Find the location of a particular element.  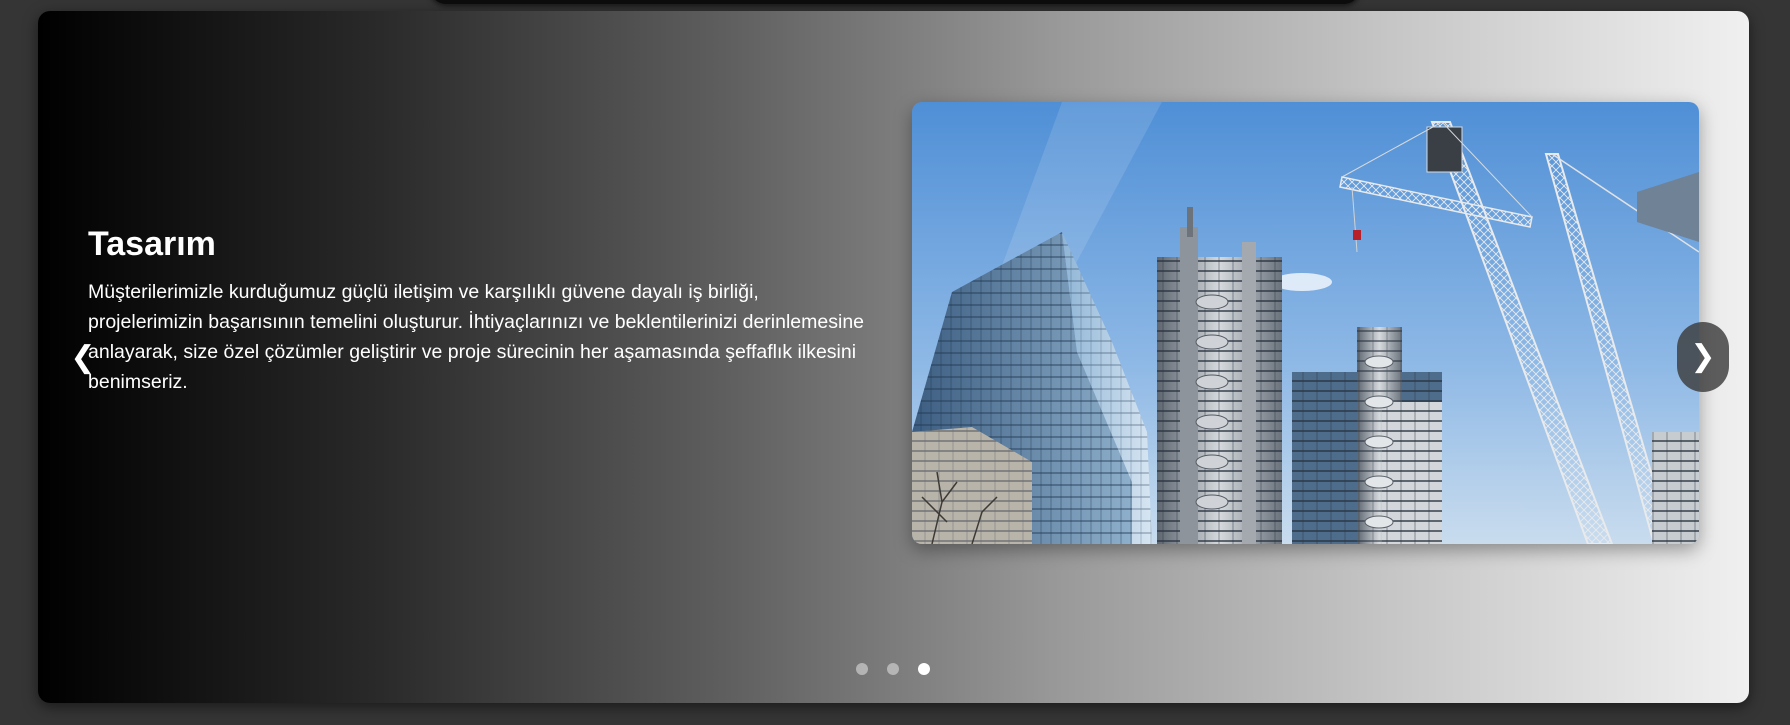

slide-indicators is located at coordinates (893, 669).